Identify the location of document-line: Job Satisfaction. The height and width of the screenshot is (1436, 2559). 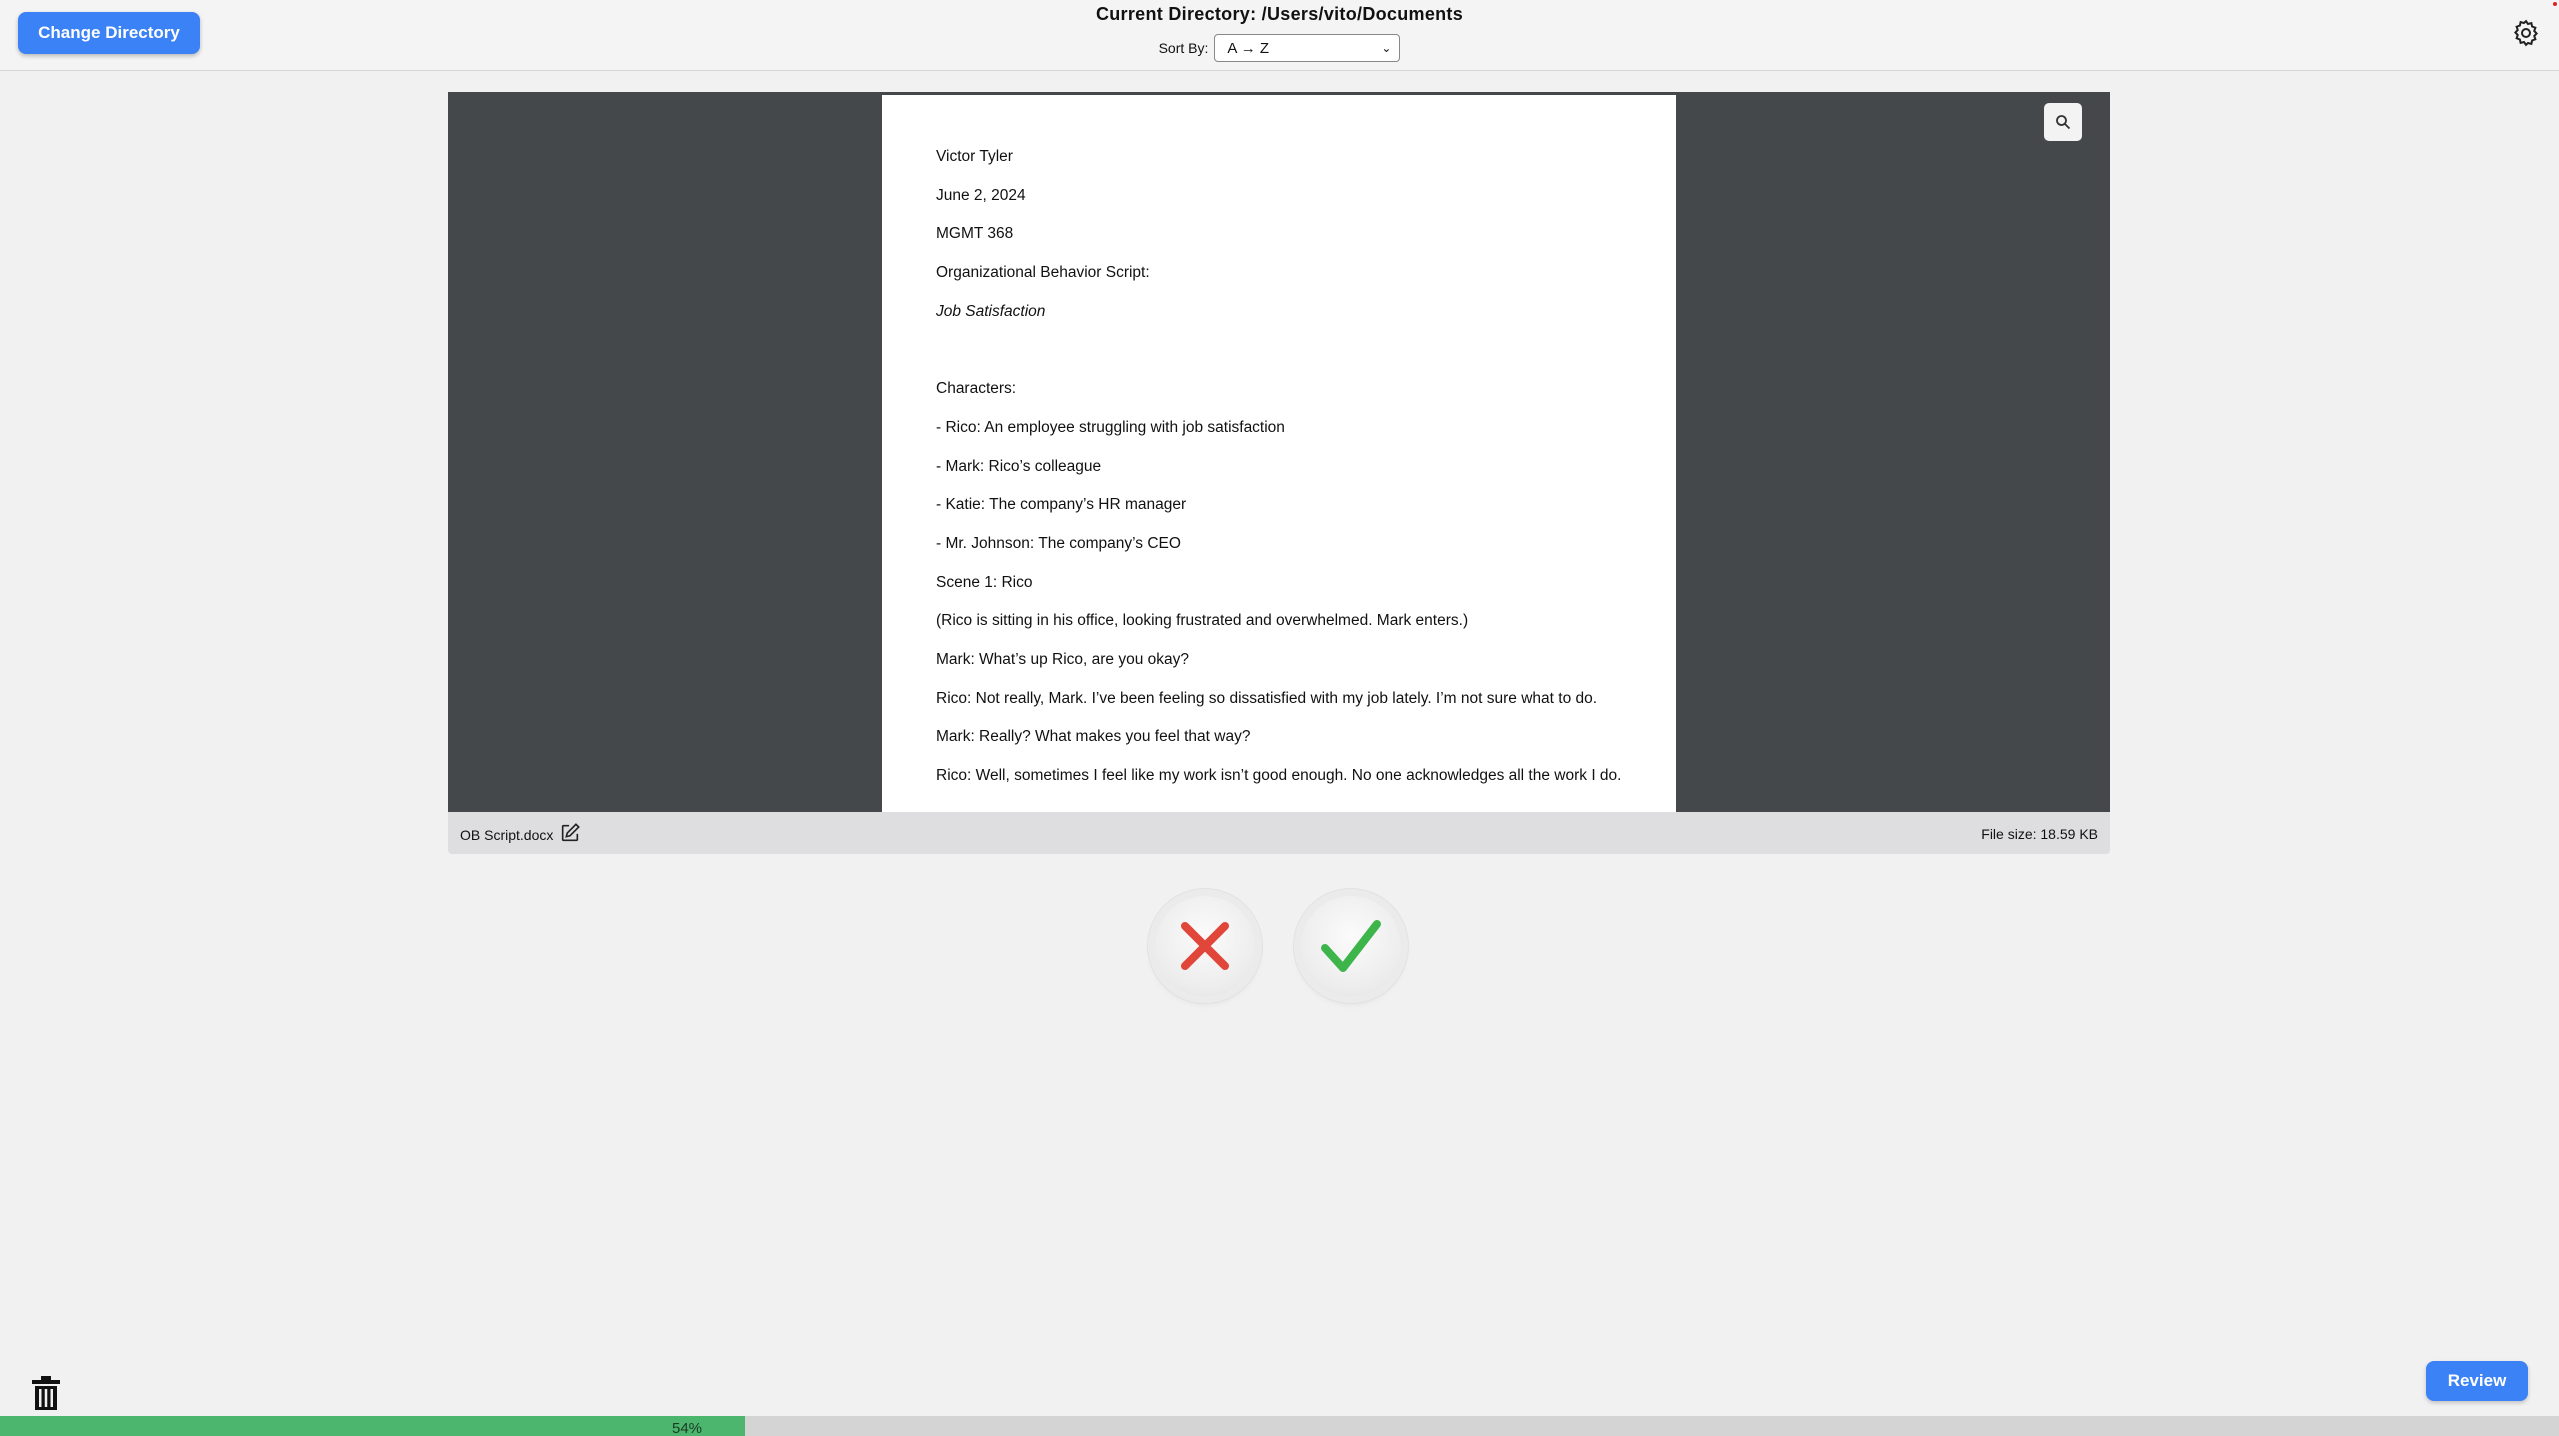
(991, 311).